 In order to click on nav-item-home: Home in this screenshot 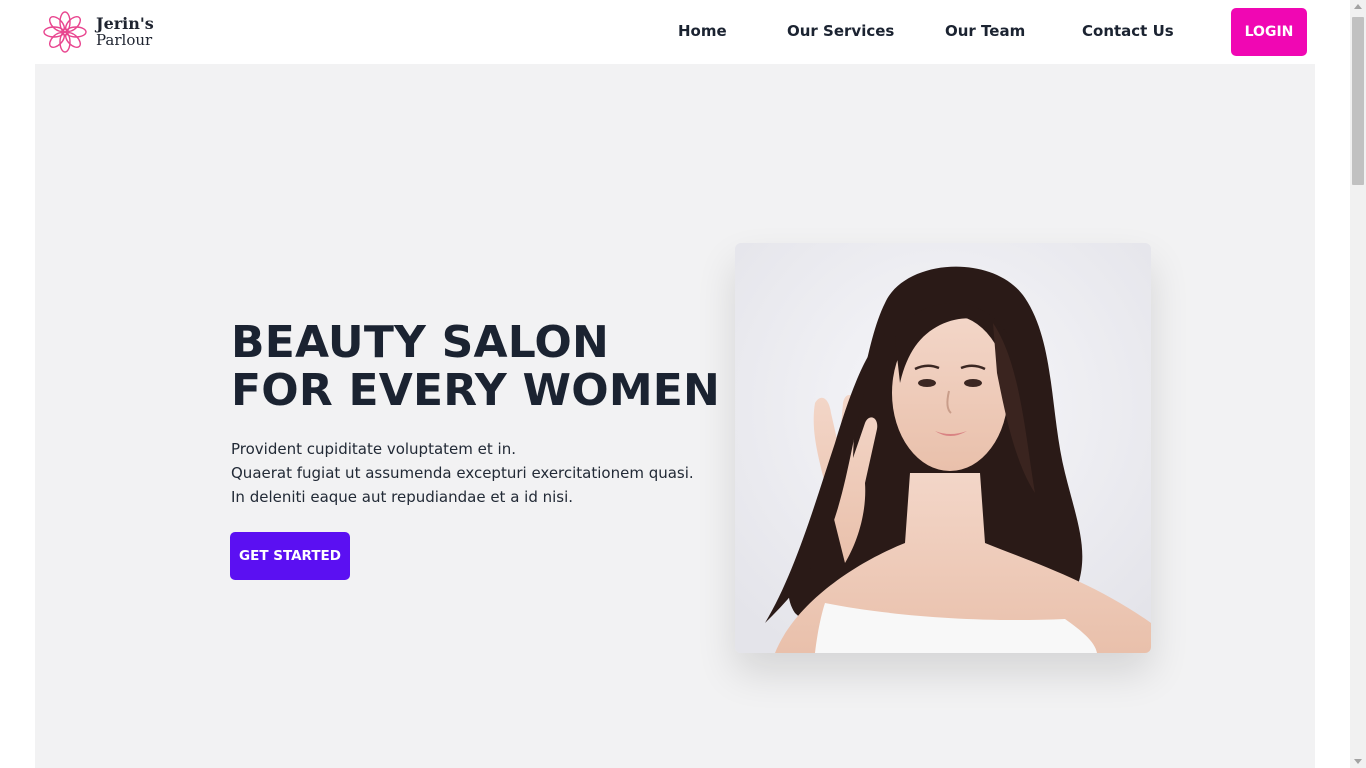, I will do `click(702, 31)`.